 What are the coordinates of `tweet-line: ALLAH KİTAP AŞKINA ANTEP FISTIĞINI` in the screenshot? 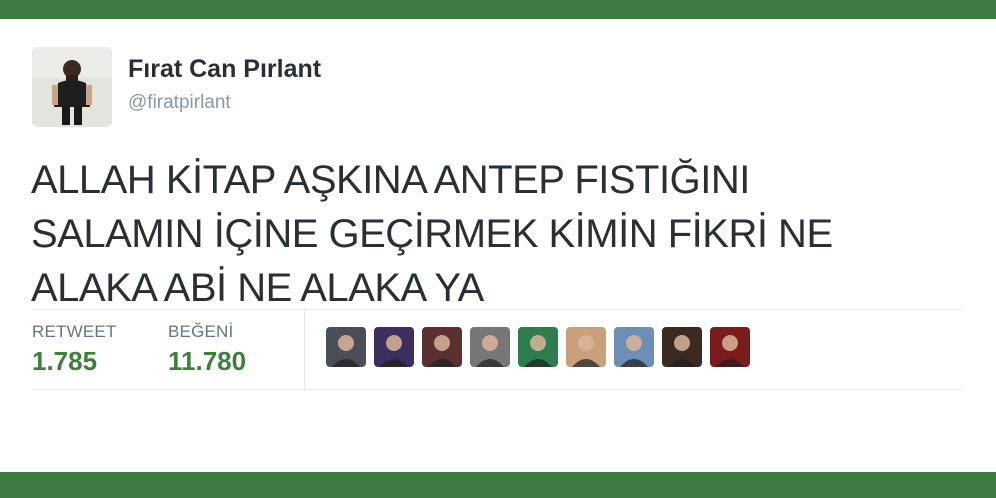 It's located at (390, 180).